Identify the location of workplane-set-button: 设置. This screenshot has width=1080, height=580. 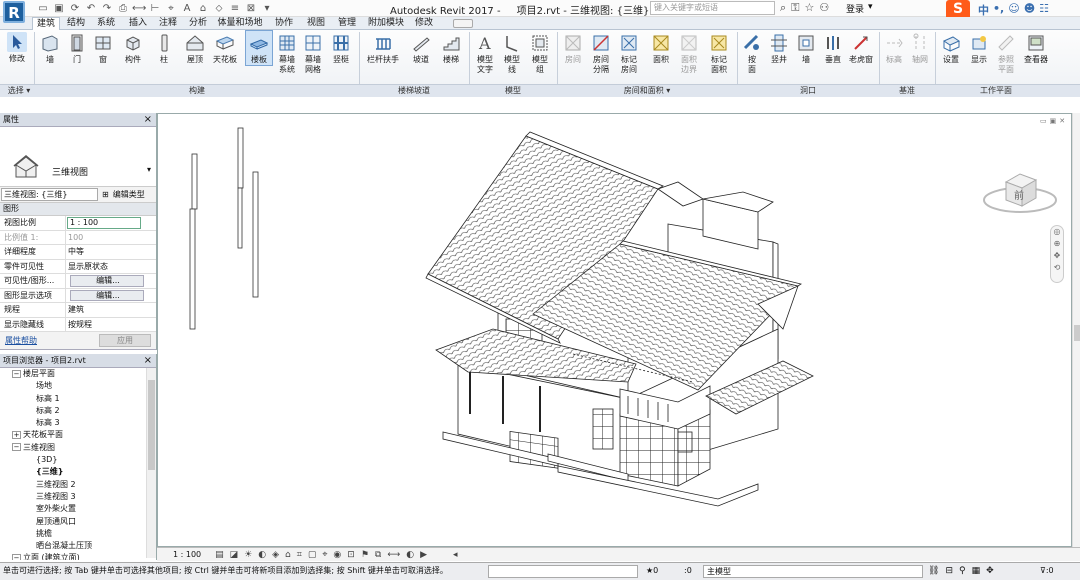
(951, 49).